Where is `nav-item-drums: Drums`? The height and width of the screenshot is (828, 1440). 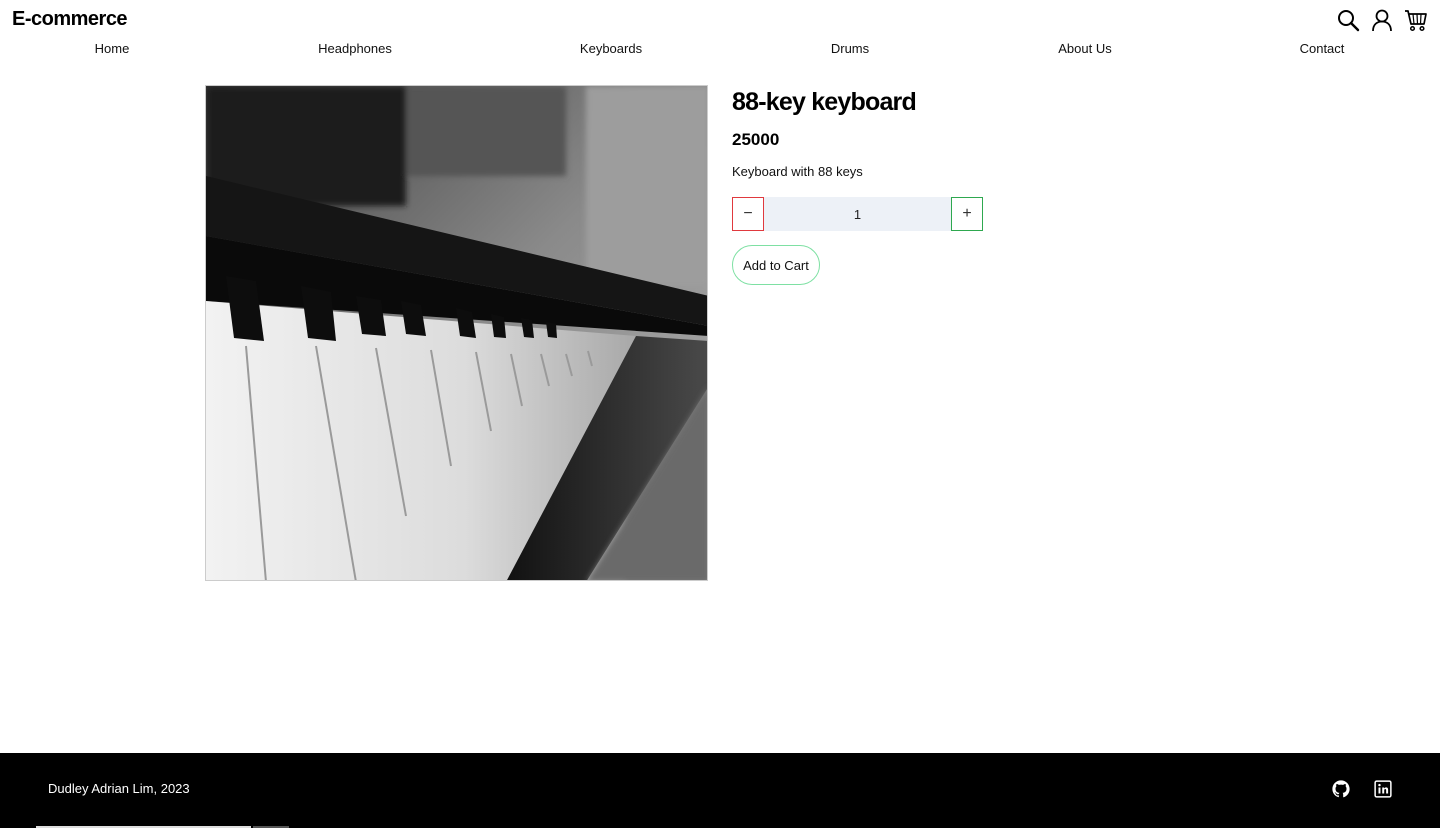 nav-item-drums: Drums is located at coordinates (850, 48).